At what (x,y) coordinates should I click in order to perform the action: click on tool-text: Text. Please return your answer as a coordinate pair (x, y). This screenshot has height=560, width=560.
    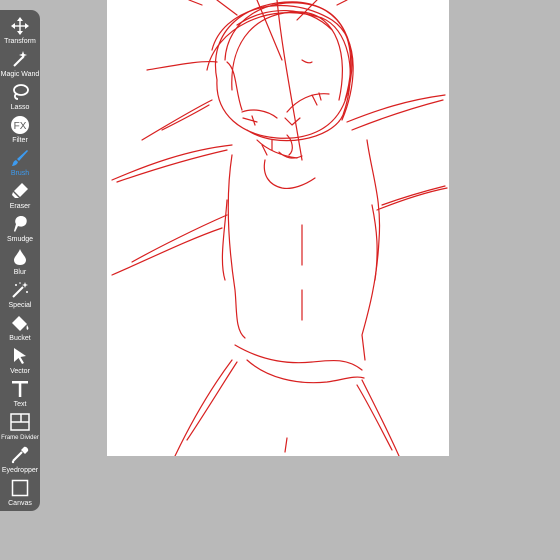
    Looking at the image, I should click on (20, 395).